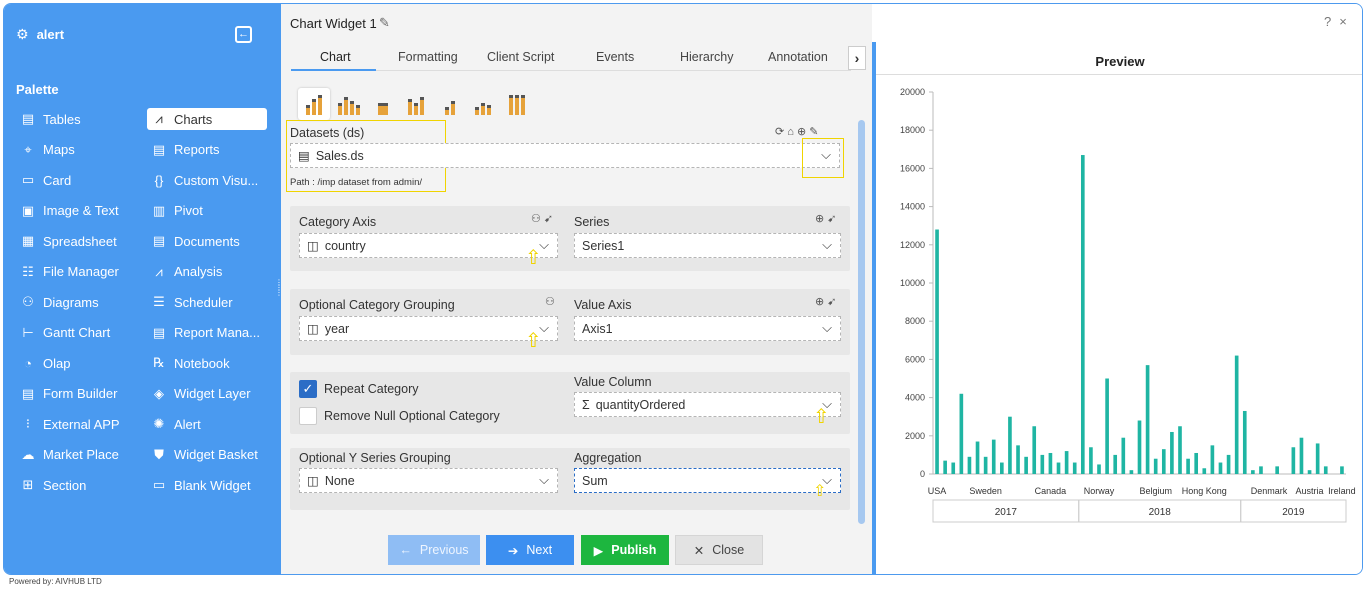 Image resolution: width=1366 pixels, height=592 pixels. I want to click on chart-type-column-icon, so click(314, 104).